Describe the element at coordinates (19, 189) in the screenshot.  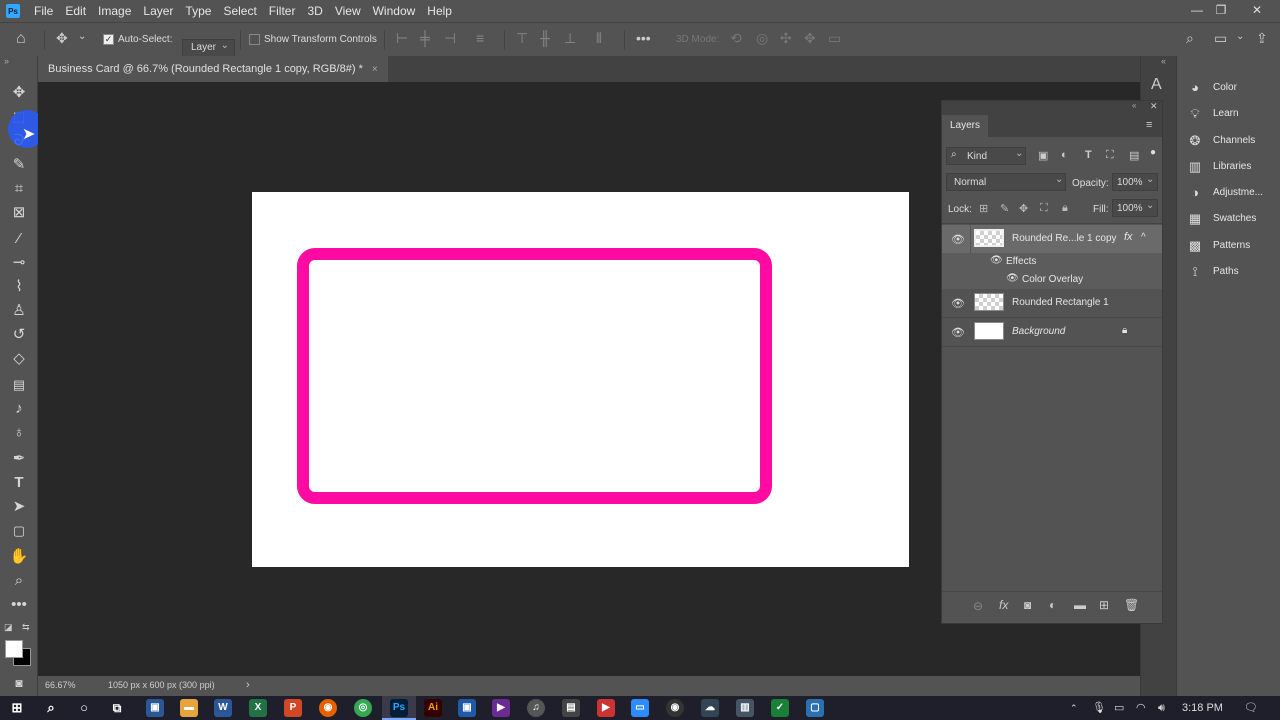
I see `crop-tool-icon: ⌗` at that location.